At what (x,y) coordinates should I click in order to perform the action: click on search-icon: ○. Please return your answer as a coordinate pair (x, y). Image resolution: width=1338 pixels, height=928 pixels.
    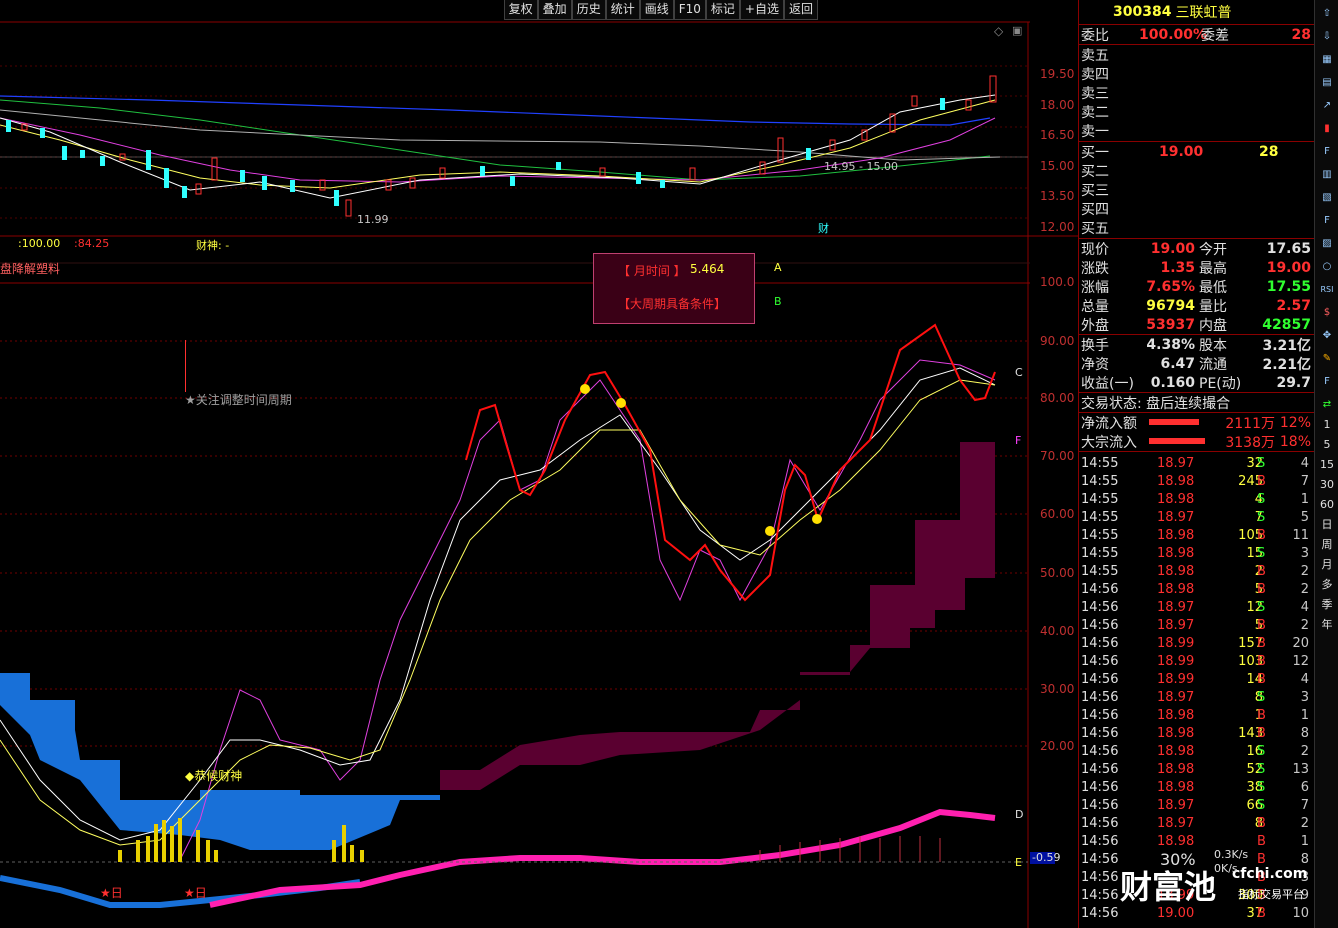
    Looking at the image, I should click on (1327, 267).